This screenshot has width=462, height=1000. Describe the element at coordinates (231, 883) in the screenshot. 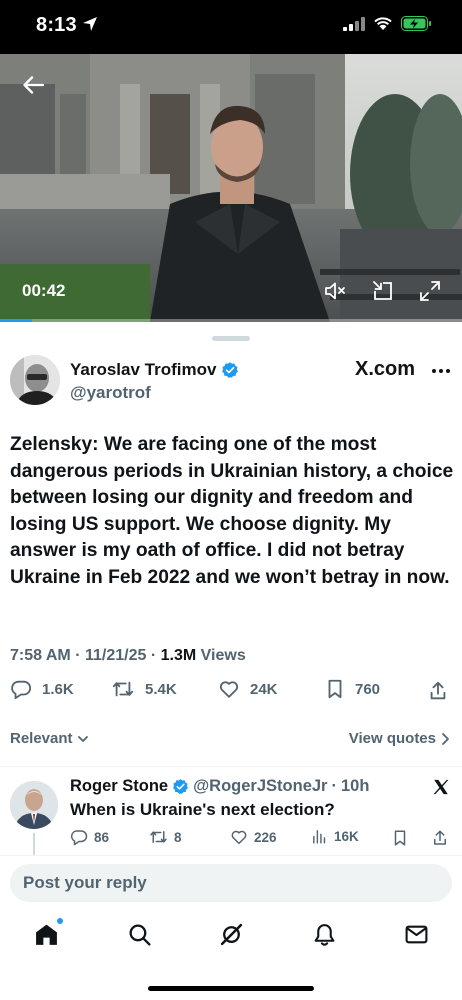

I see `reply-composer: Post your reply` at that location.